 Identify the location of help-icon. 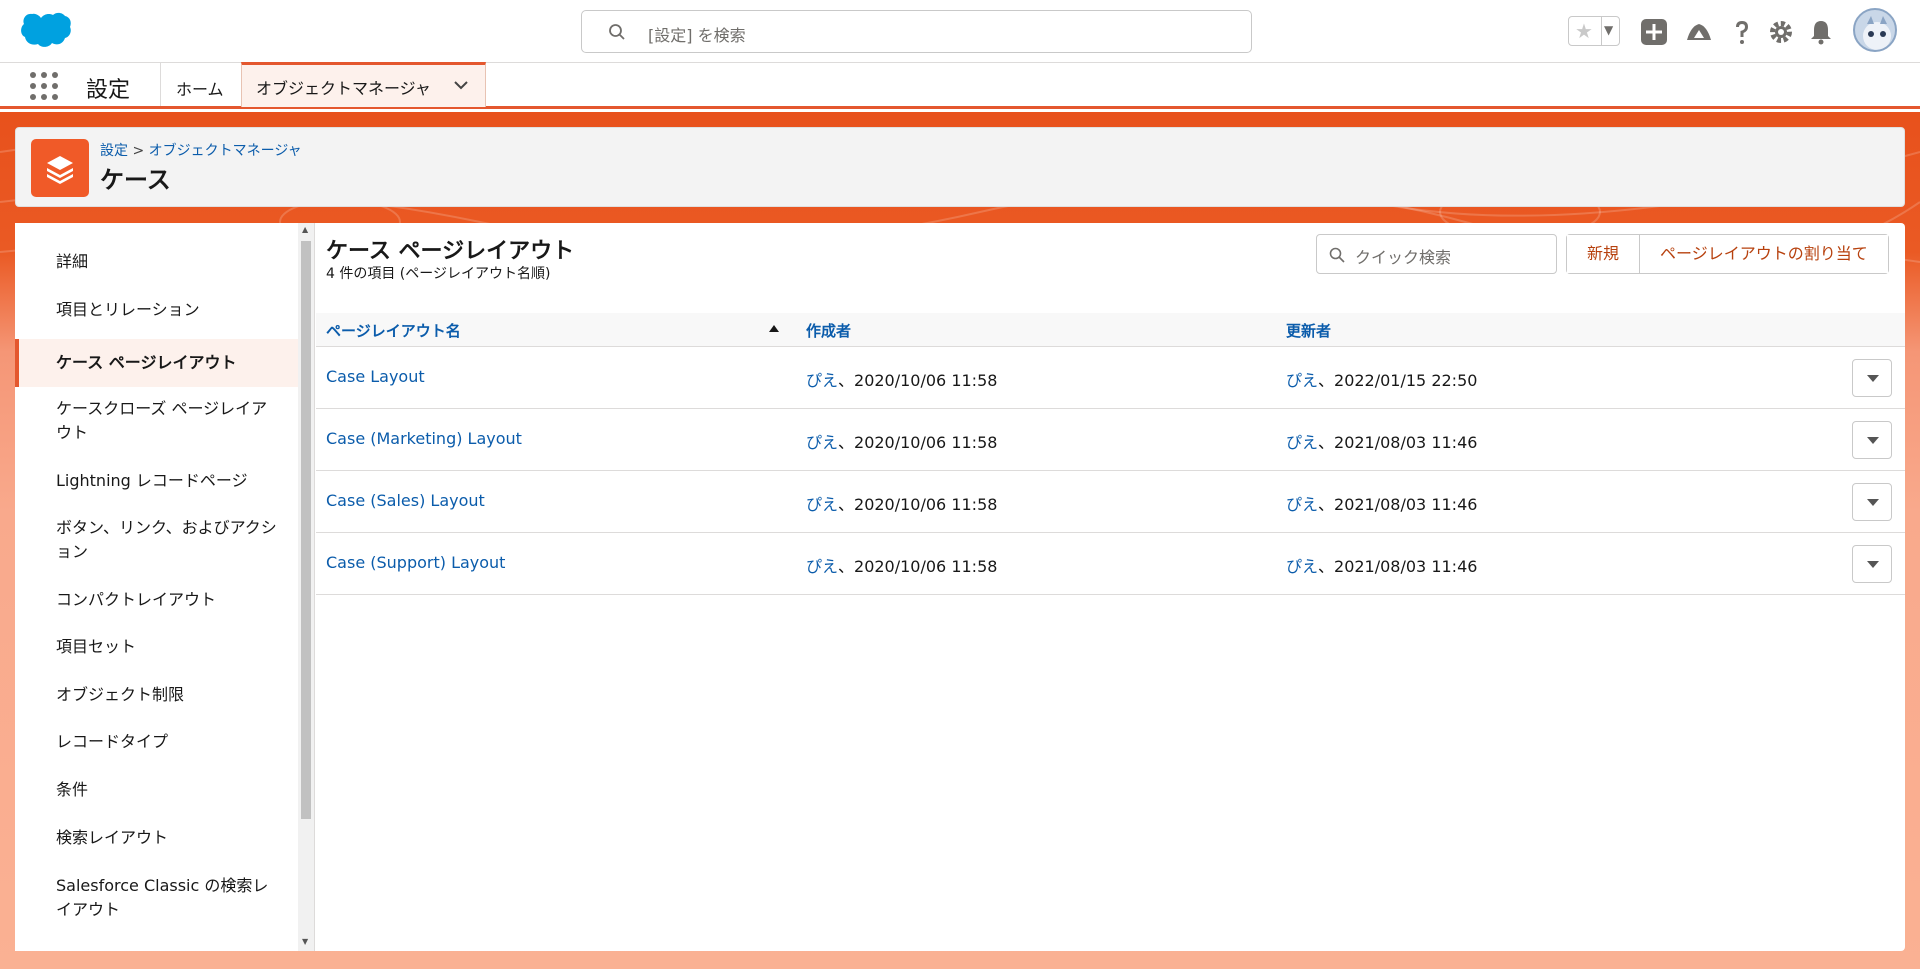
(1742, 32).